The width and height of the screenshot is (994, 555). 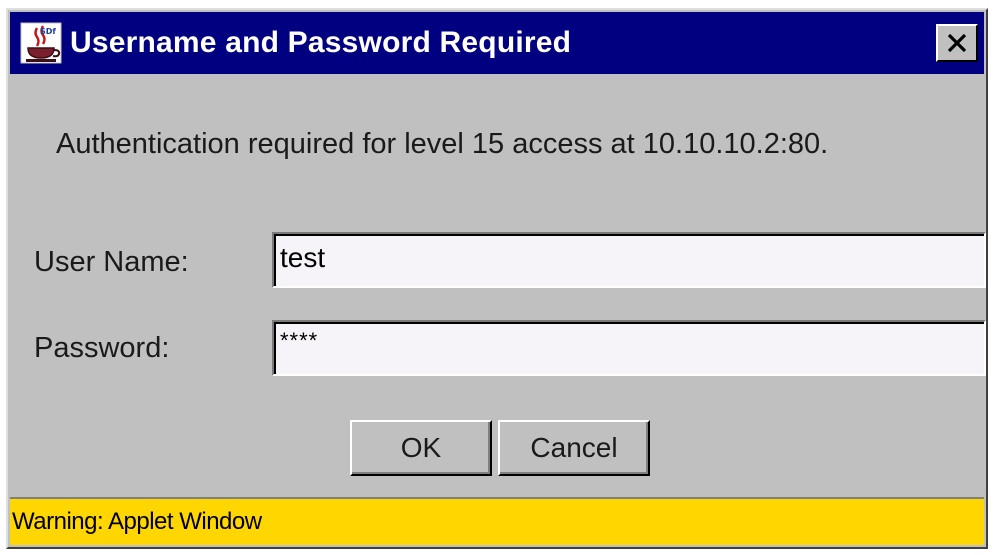 I want to click on username-label: User Name:, so click(x=111, y=262).